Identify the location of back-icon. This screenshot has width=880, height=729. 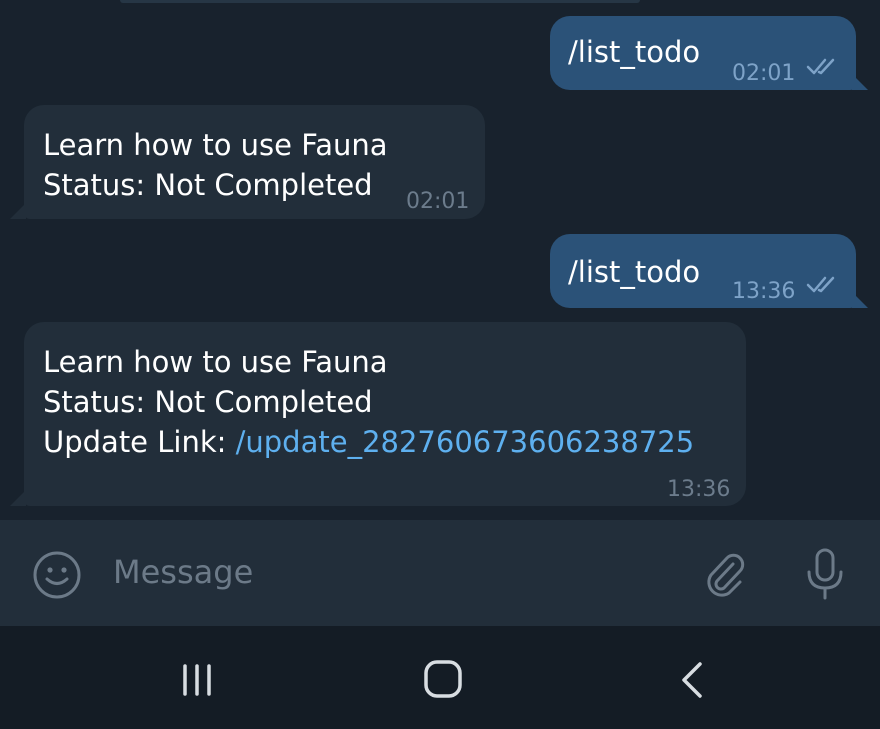
(694, 680).